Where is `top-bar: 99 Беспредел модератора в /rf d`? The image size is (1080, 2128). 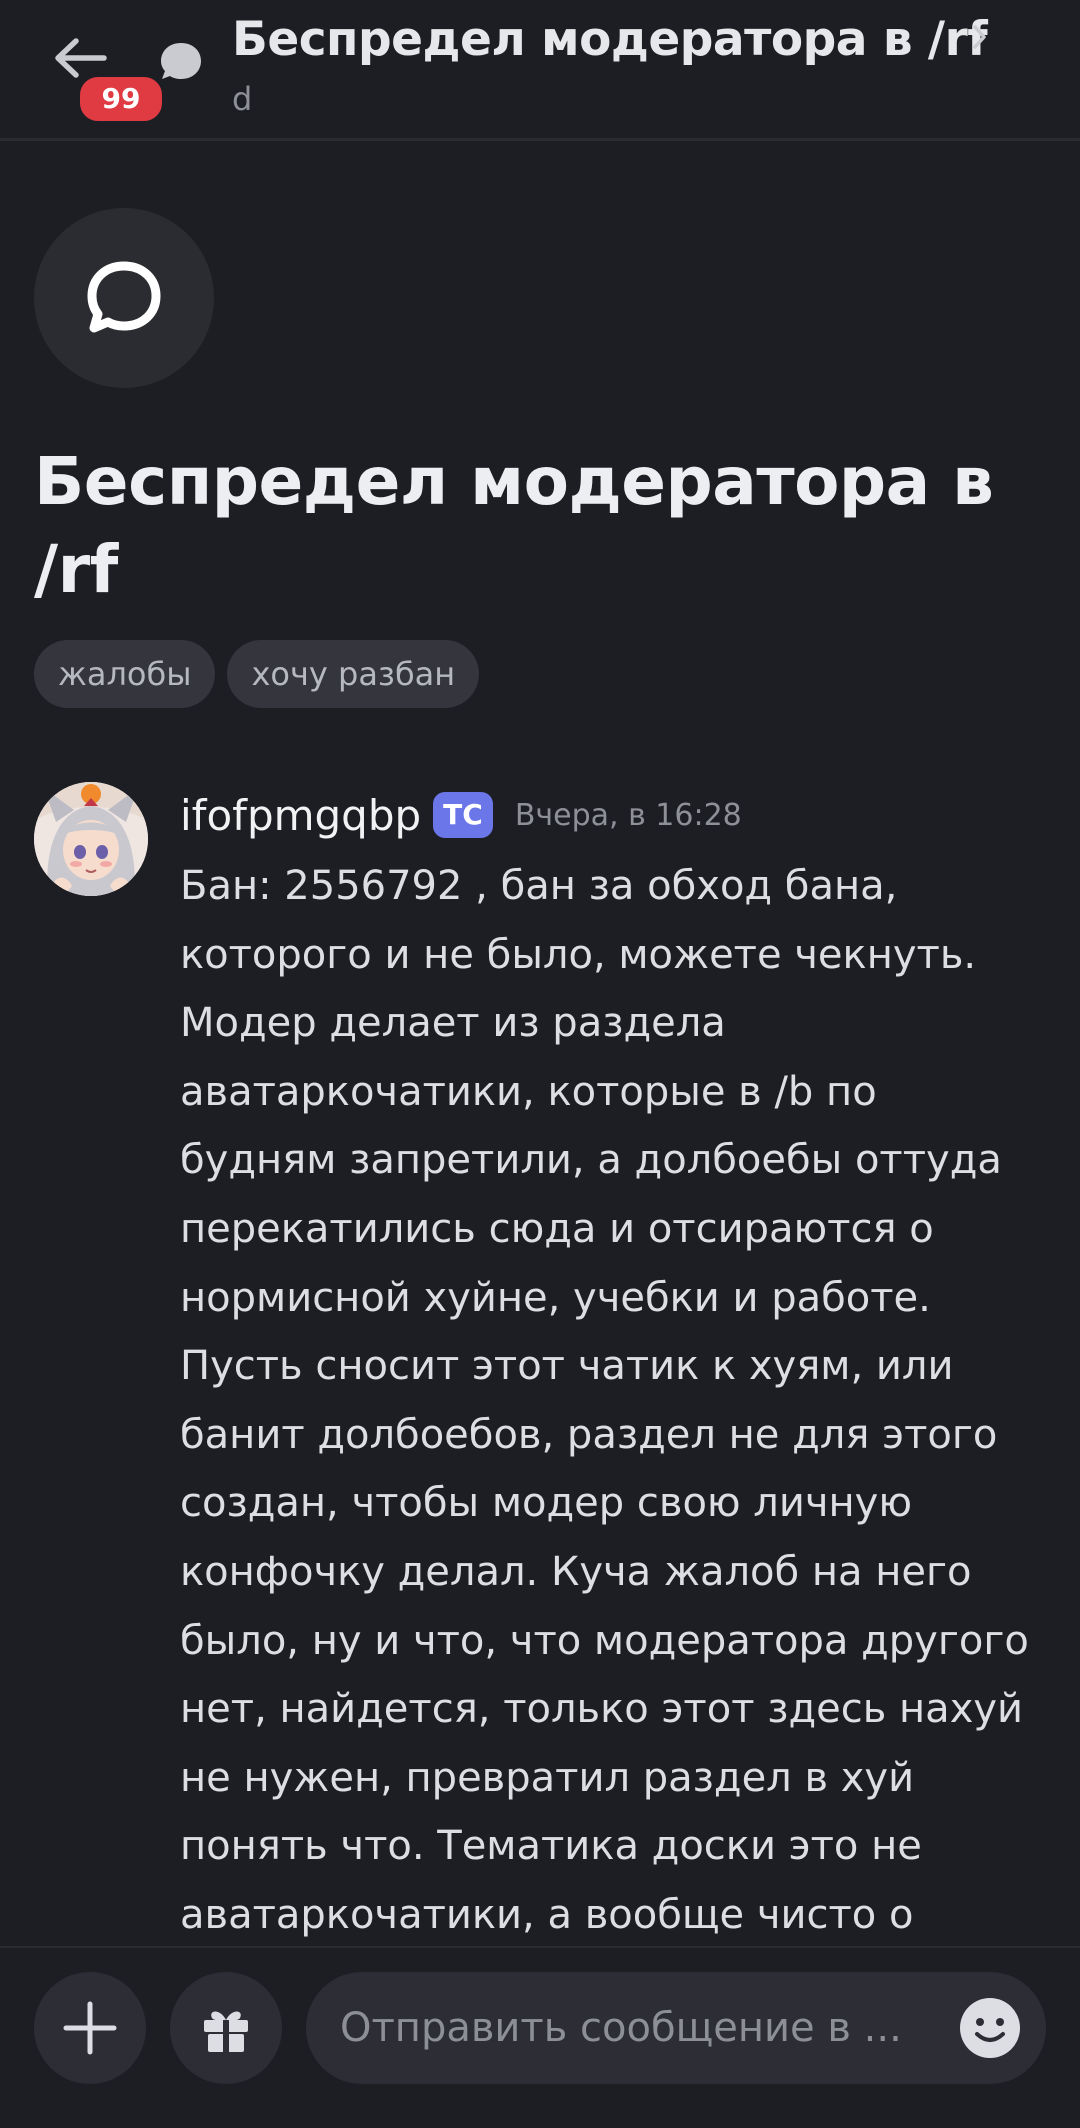 top-bar: 99 Беспредел модератора в /rf d is located at coordinates (540, 70).